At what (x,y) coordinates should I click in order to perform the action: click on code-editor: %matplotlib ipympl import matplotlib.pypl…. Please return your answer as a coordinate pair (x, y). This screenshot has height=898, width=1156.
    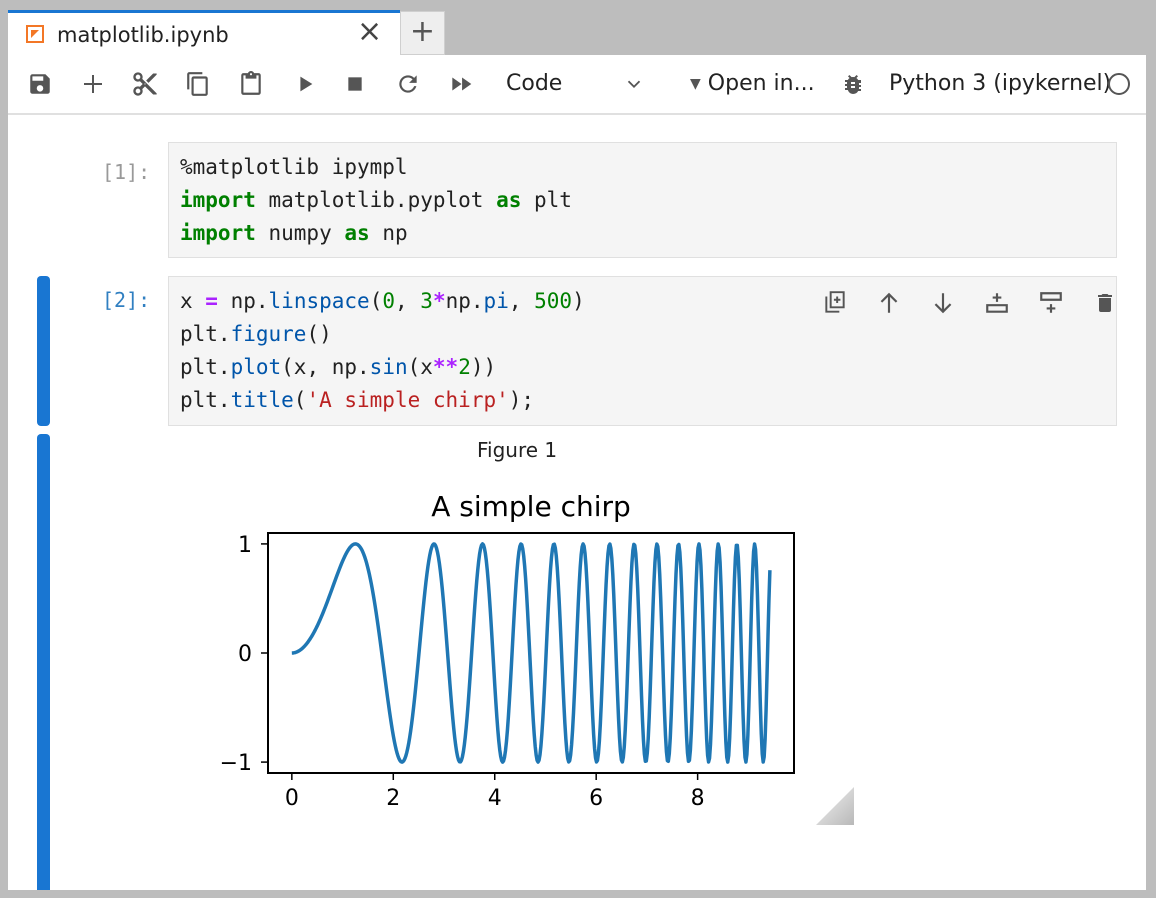
    Looking at the image, I should click on (642, 200).